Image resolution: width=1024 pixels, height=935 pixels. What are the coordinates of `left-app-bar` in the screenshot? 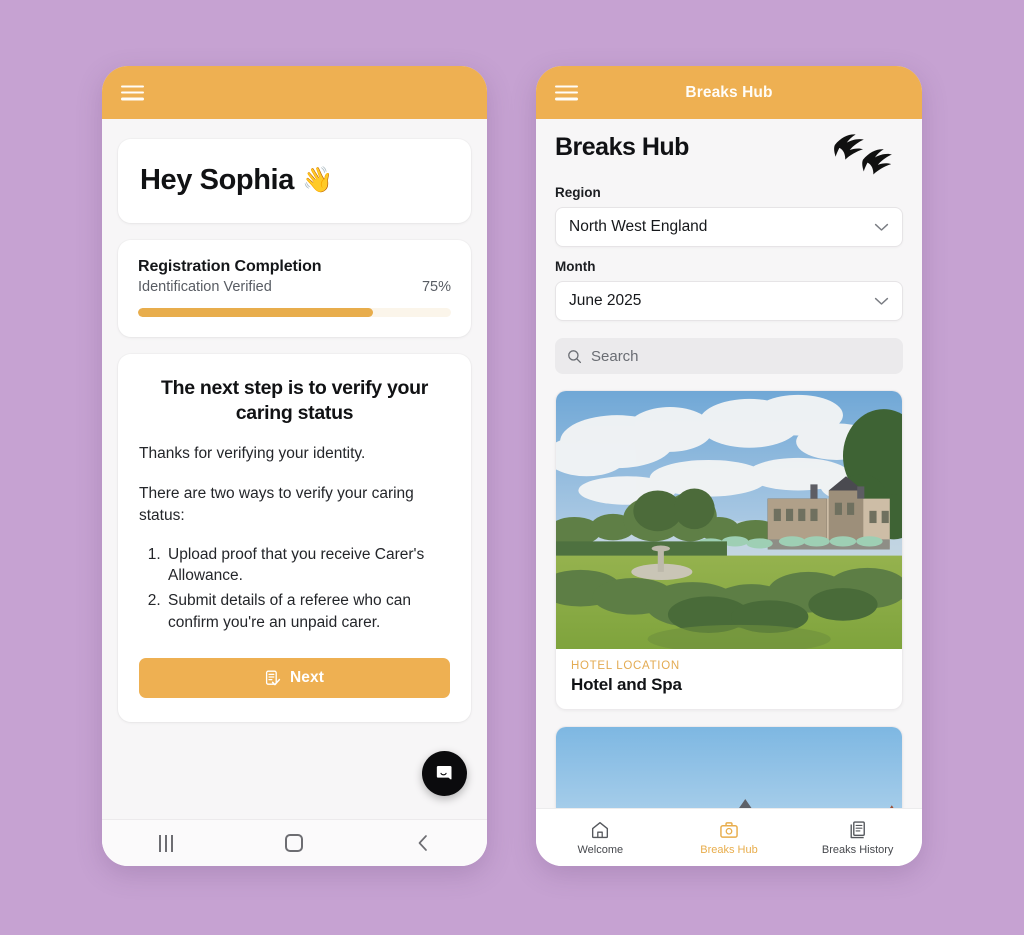 It's located at (294, 92).